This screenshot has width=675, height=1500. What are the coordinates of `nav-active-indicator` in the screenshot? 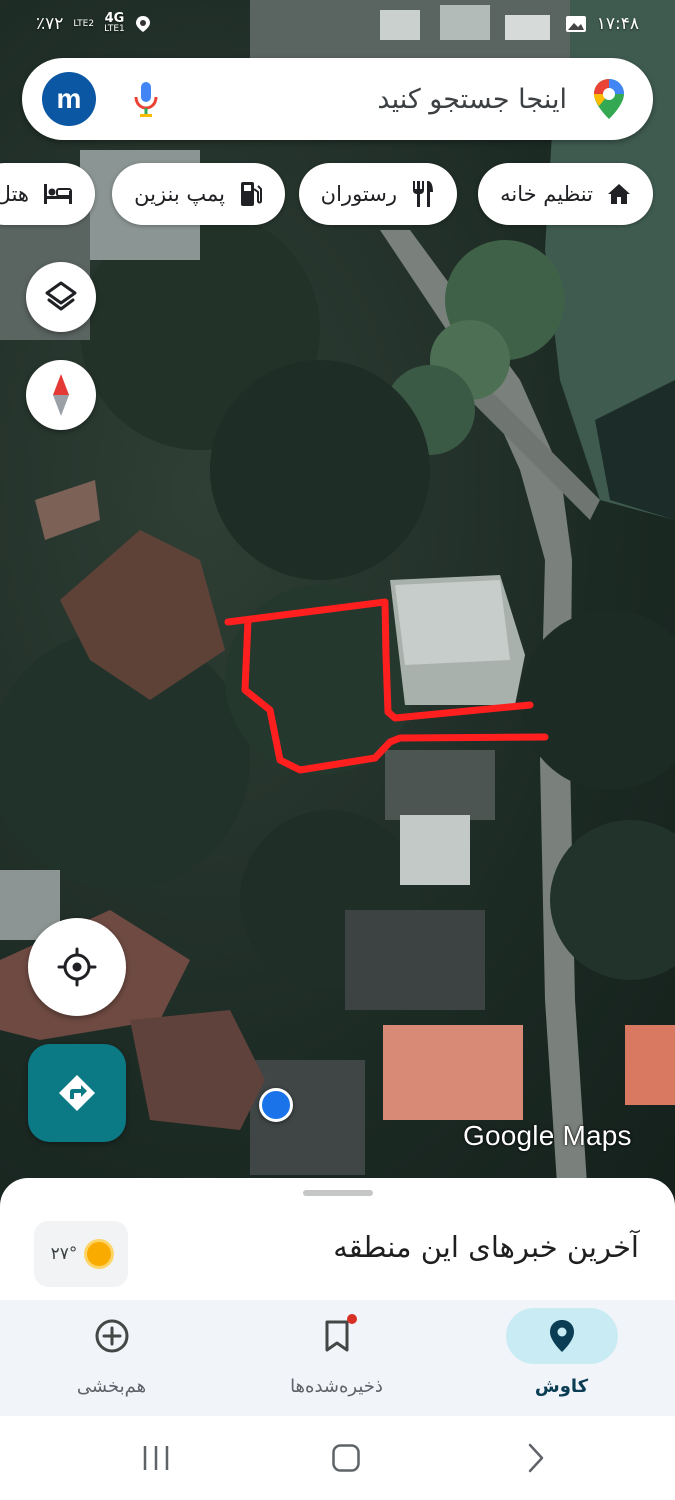 It's located at (561, 1336).